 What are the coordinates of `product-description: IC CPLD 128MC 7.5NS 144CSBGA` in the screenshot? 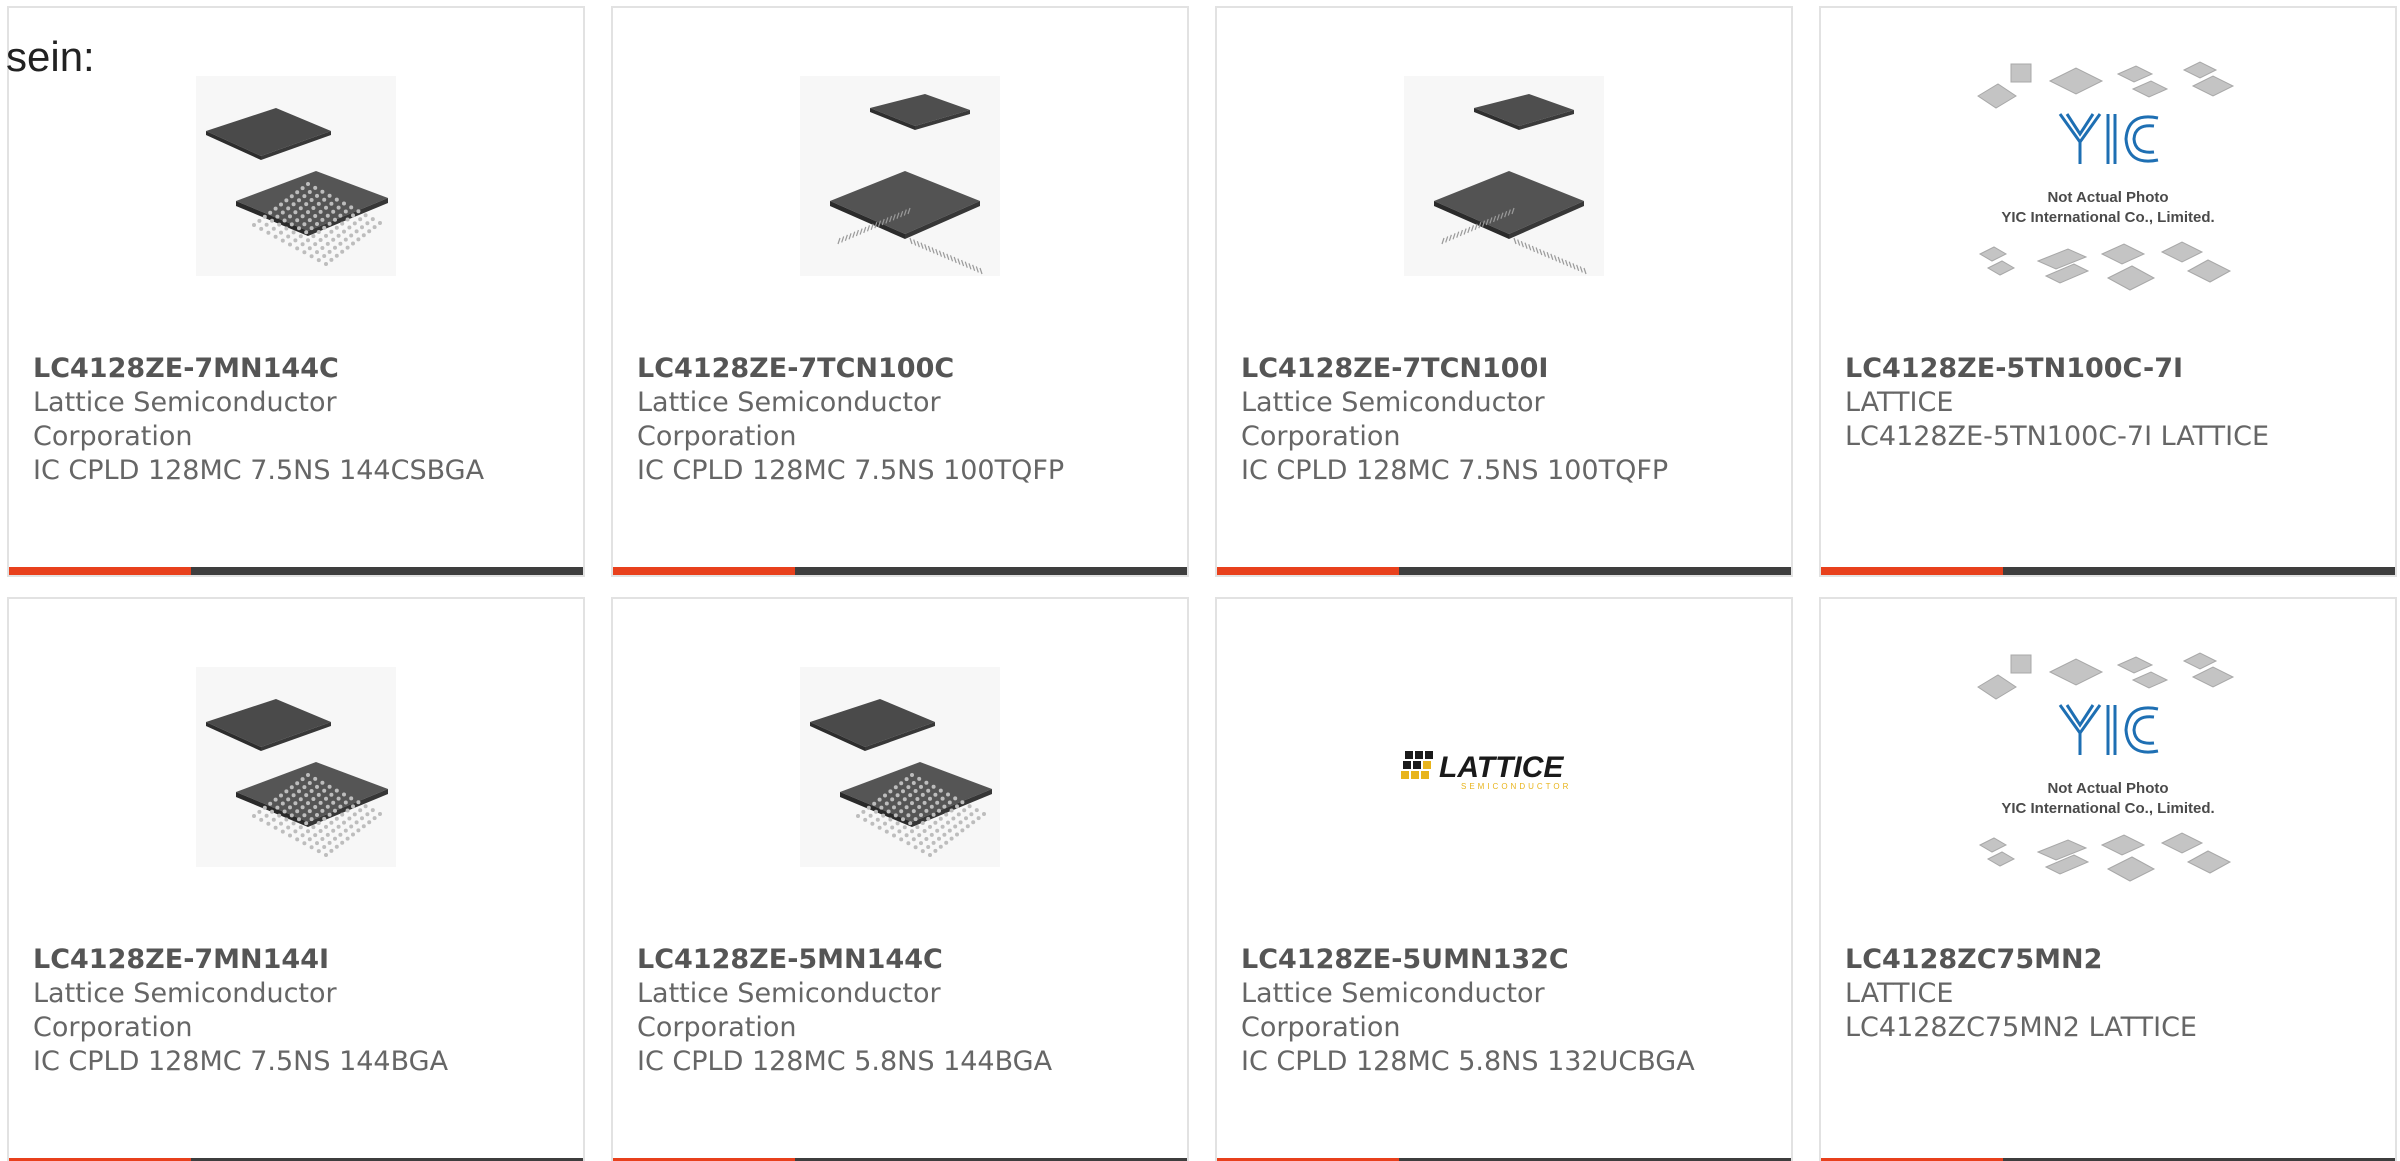 It's located at (259, 470).